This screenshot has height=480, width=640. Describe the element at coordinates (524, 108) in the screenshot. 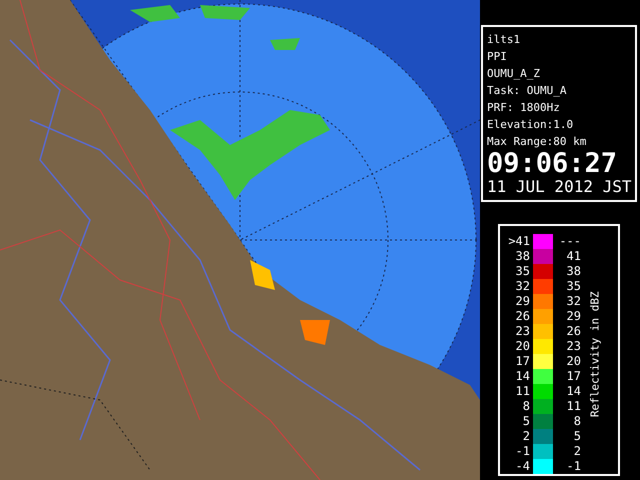

I see `info-text: PRF: 1800Hz` at that location.